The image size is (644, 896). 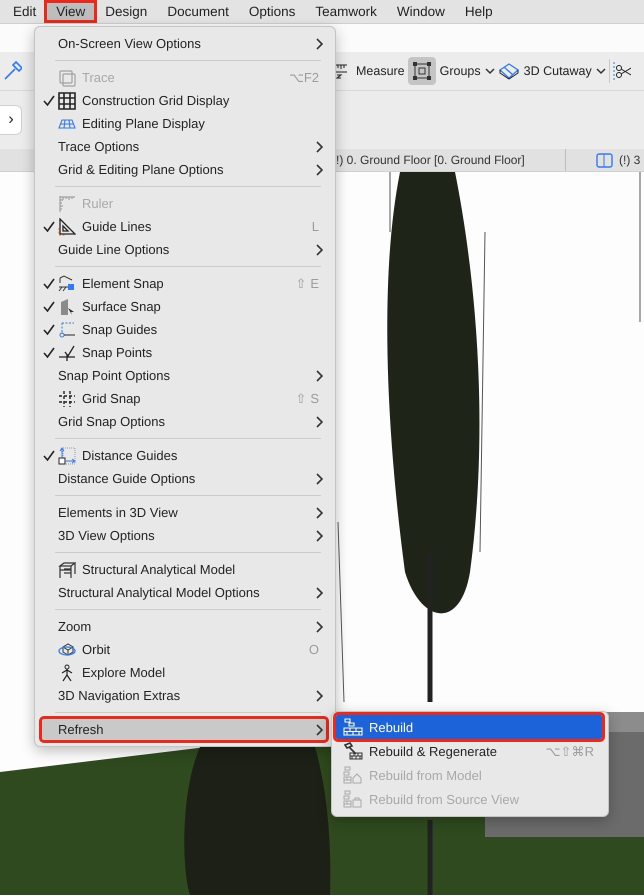 What do you see at coordinates (184, 398) in the screenshot?
I see `menu-item: Grid Snap ⇧ S` at bounding box center [184, 398].